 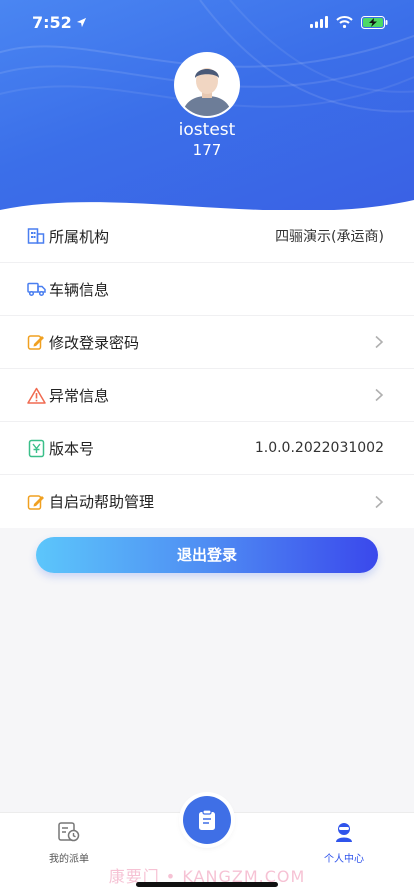 I want to click on menu-item-exception-info: 异常信息, so click(x=207, y=395).